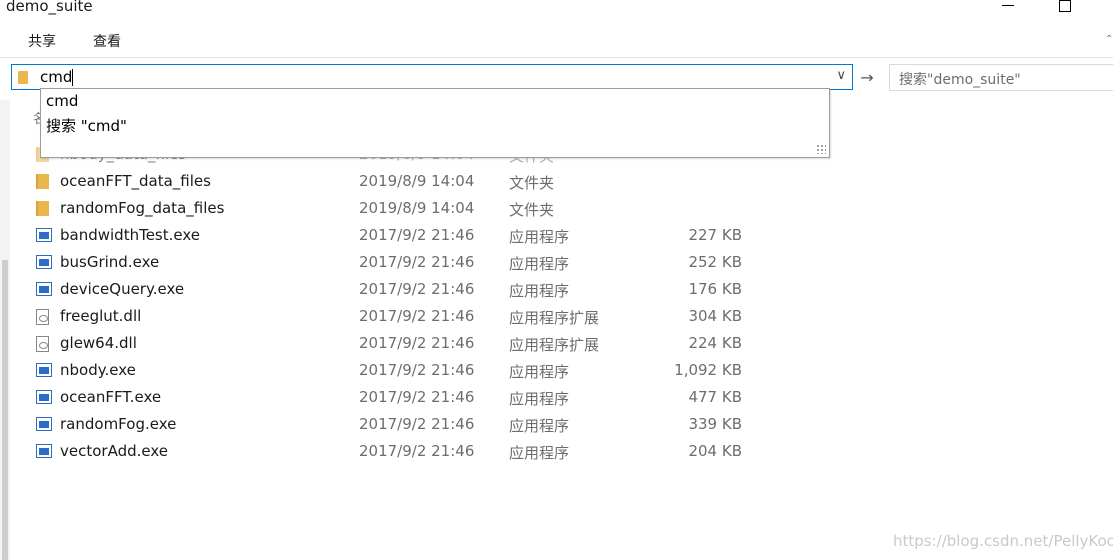 This screenshot has height=560, width=1113. Describe the element at coordinates (118, 424) in the screenshot. I see `file-name: randomFog.exe` at that location.